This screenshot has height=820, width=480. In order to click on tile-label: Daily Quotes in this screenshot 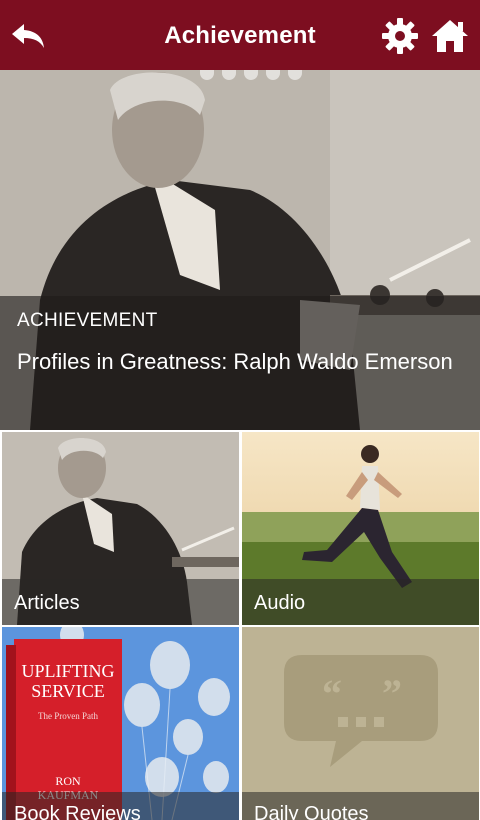, I will do `click(360, 806)`.